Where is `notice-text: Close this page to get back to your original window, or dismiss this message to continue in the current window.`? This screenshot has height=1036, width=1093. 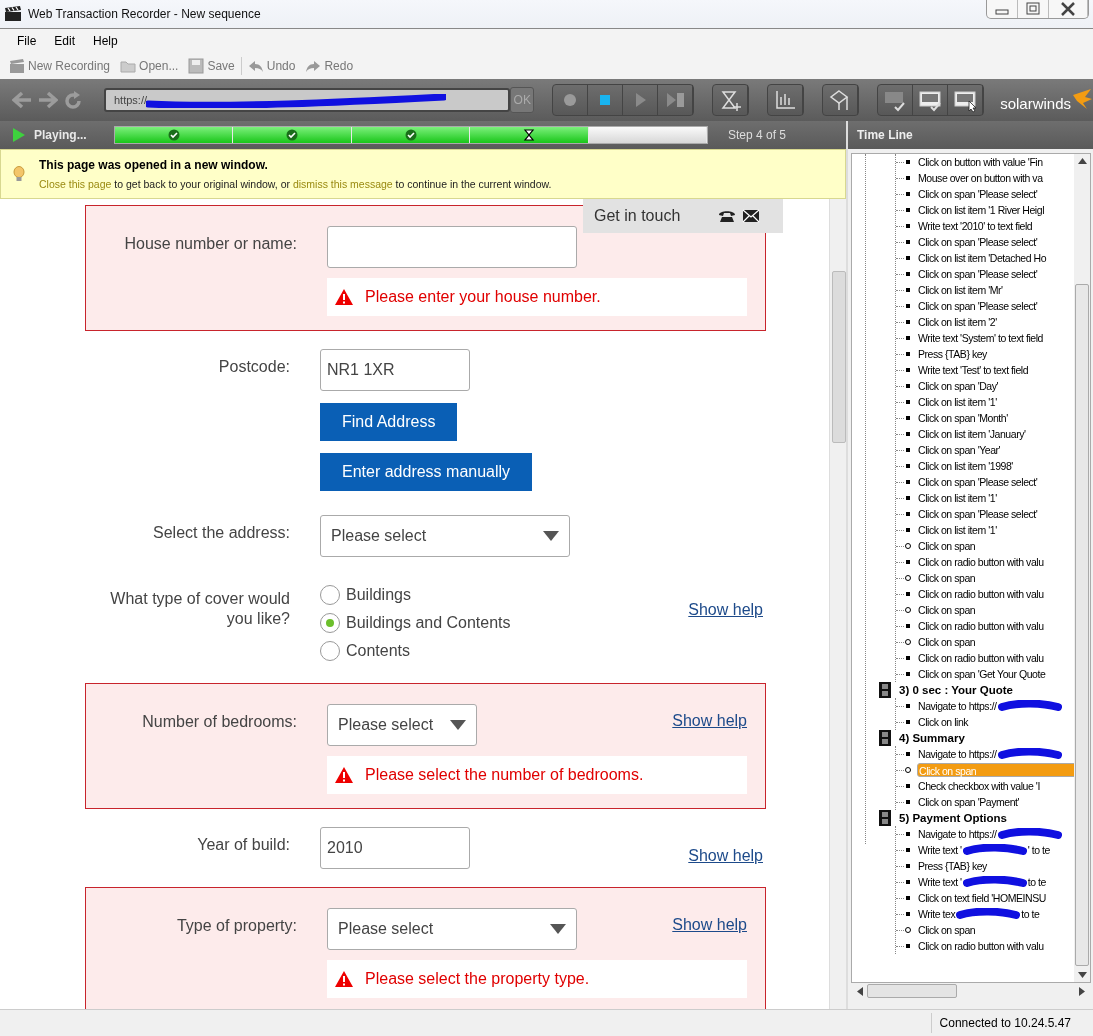 notice-text: Close this page to get back to your original window, or dismiss this message to continue in the current window. is located at coordinates (295, 184).